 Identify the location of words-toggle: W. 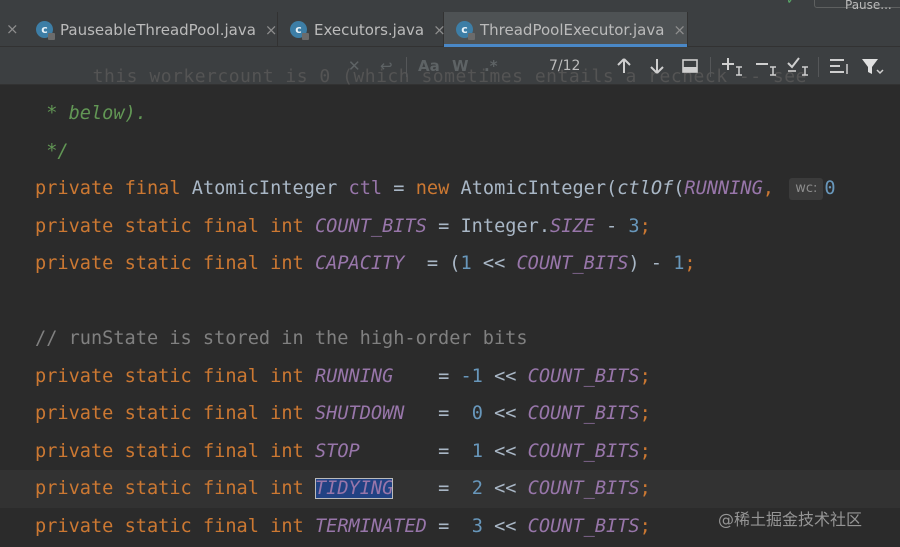
(460, 66).